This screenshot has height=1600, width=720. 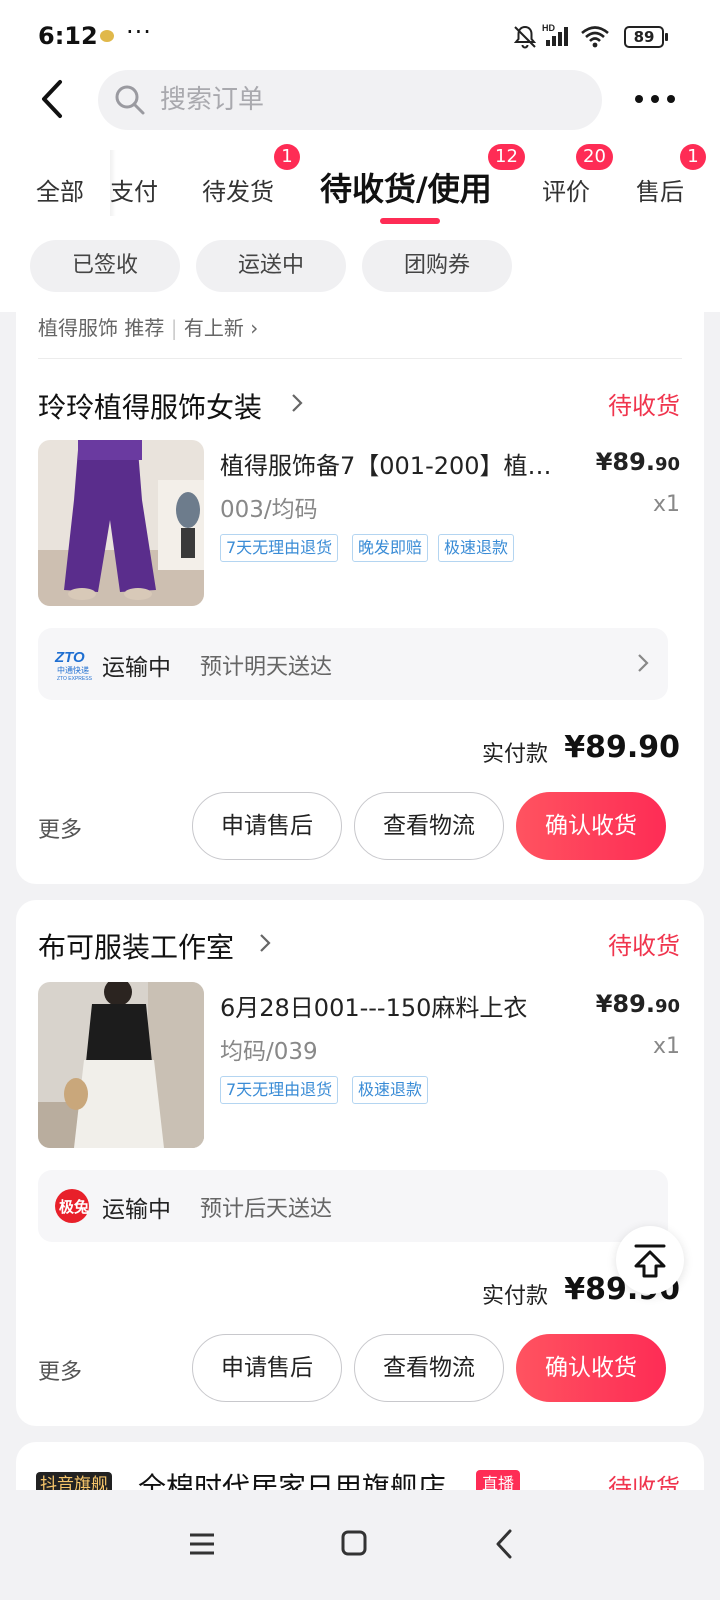 What do you see at coordinates (60, 189) in the screenshot?
I see `tab-all: 全部` at bounding box center [60, 189].